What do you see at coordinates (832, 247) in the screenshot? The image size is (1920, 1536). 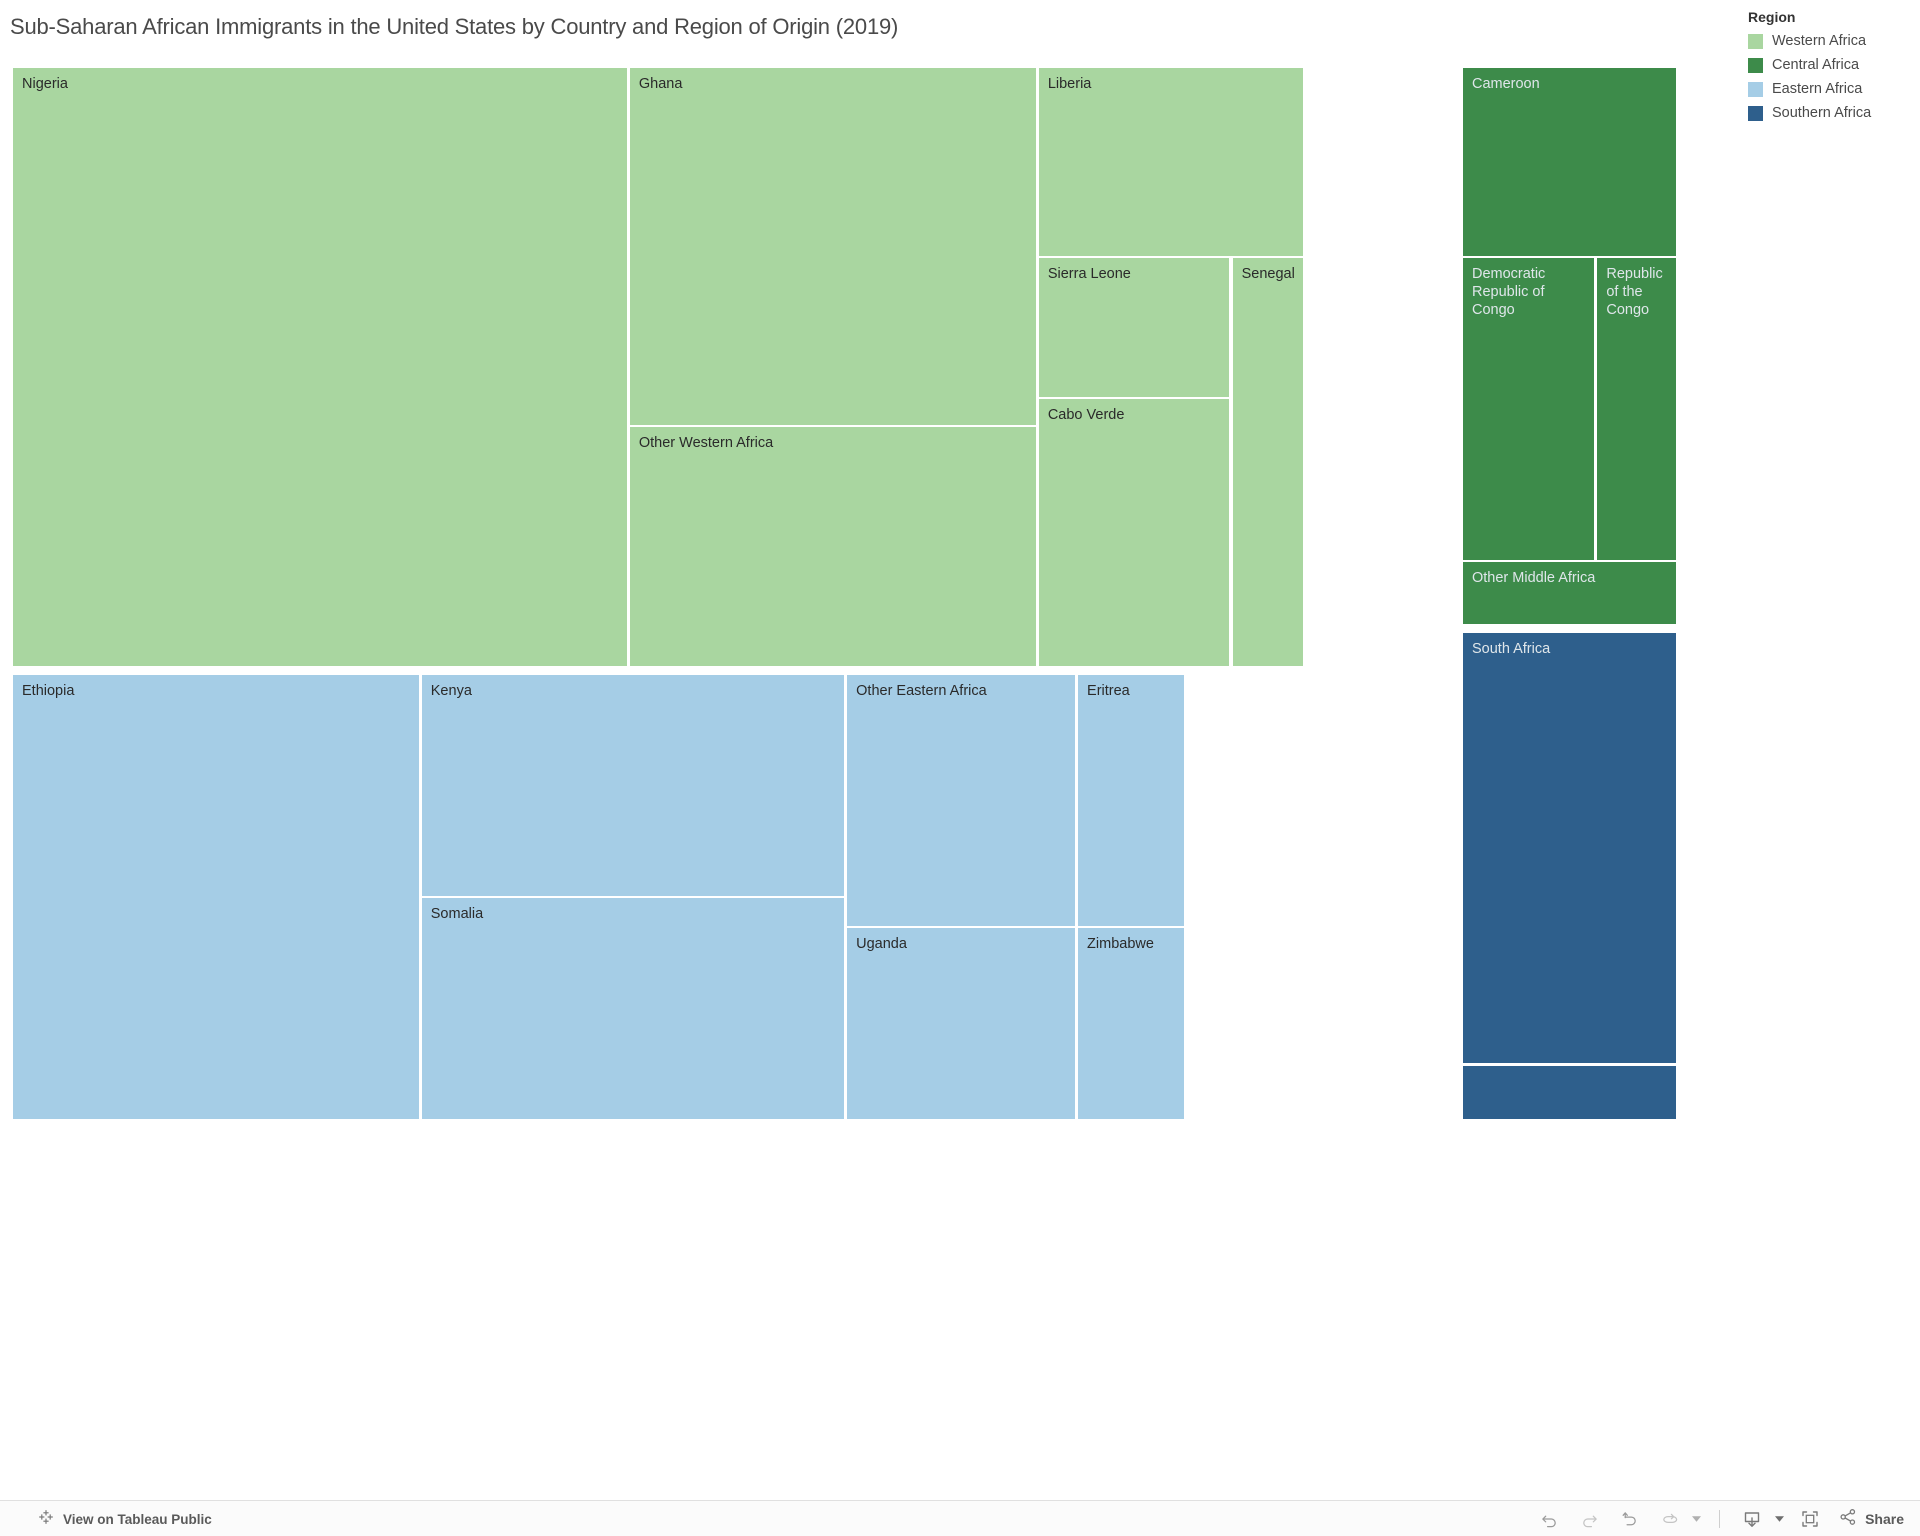 I see `treemap-tile-ghana: Ghana` at bounding box center [832, 247].